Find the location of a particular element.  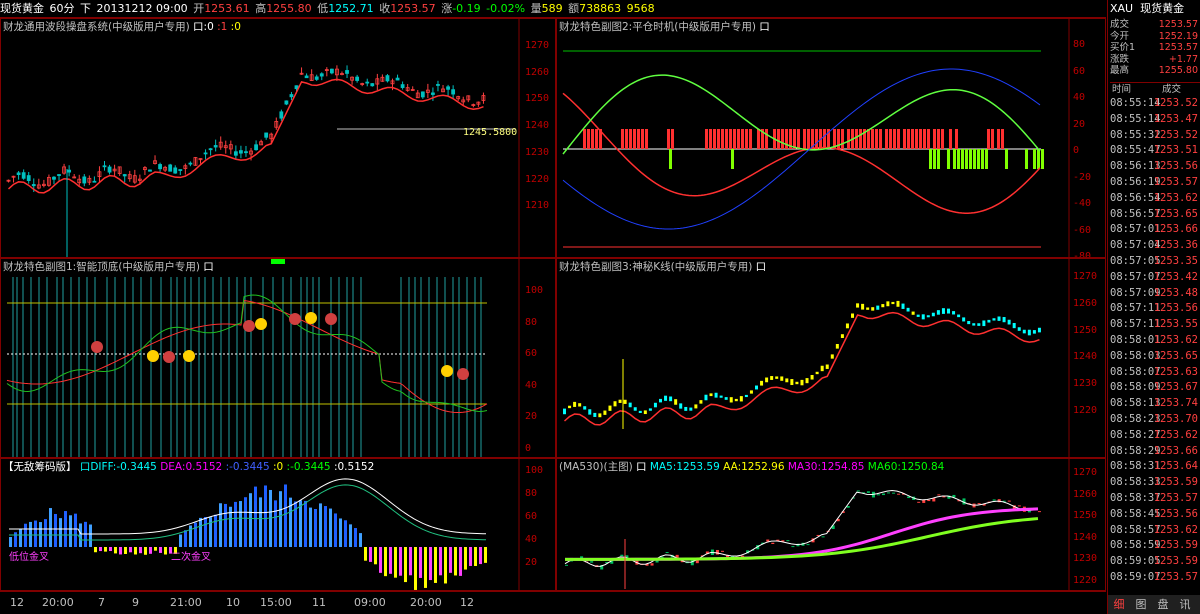

col-price: 成交 is located at coordinates (1172, 89).